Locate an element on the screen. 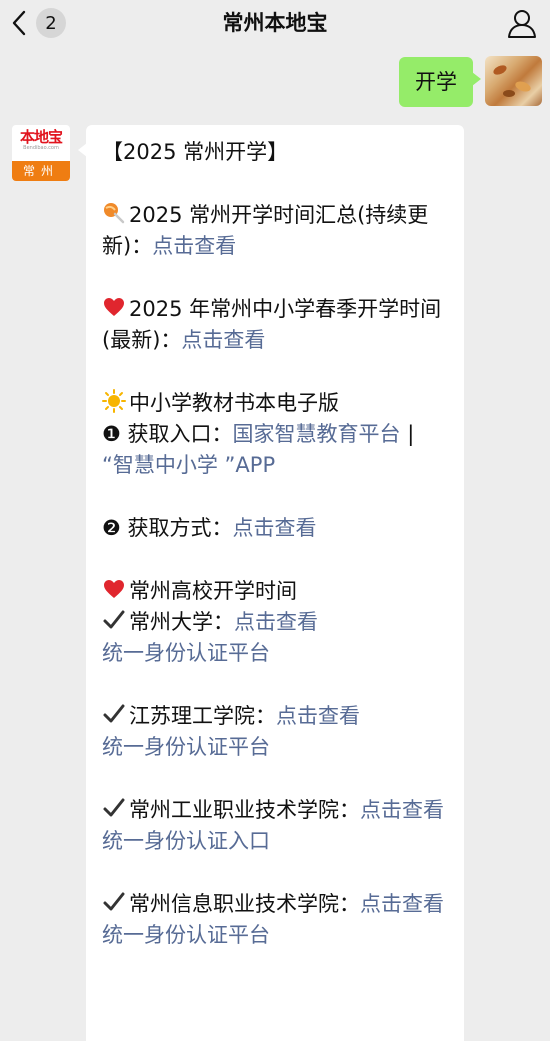 This screenshot has width=550, height=1041. message-heading: 【2025 常州开学】 is located at coordinates (195, 152).